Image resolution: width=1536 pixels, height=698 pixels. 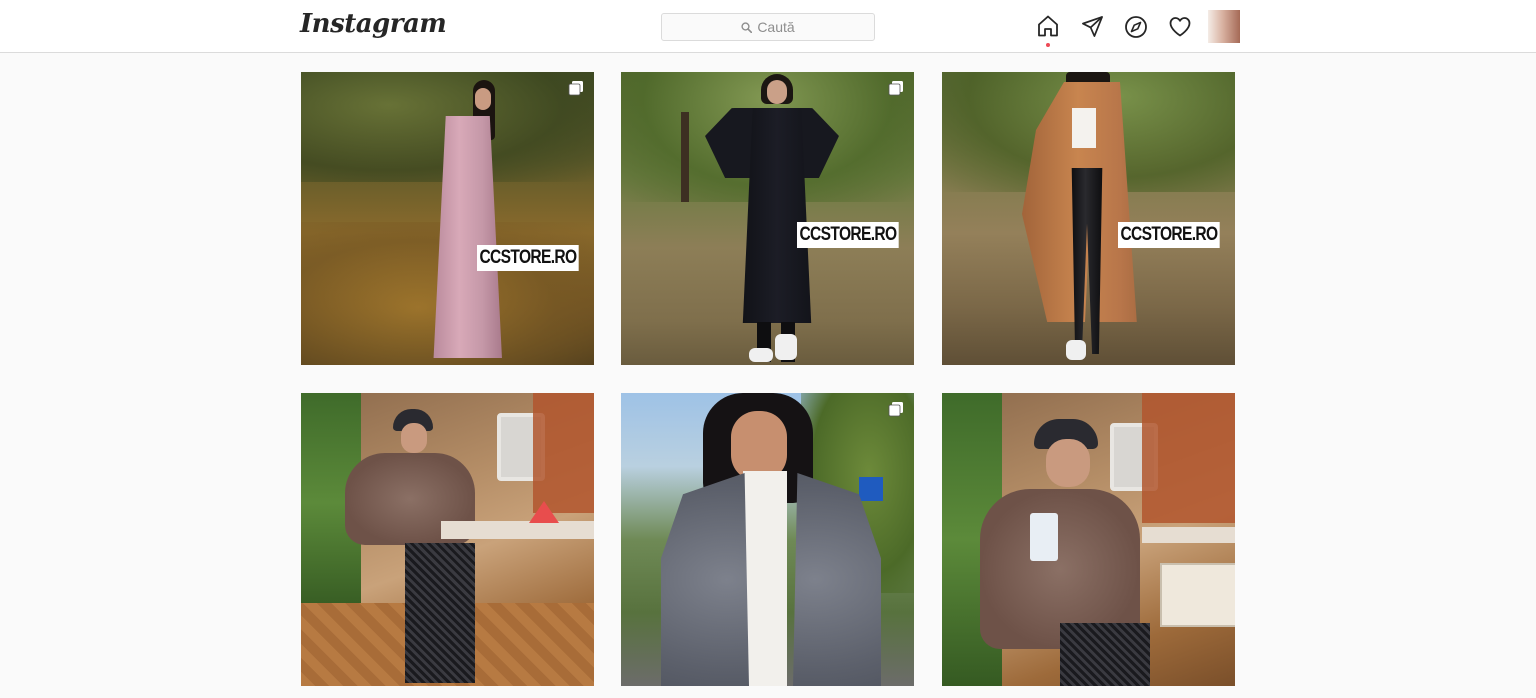 I want to click on top-navigation-bar: Instagram Caută, so click(x=768, y=26).